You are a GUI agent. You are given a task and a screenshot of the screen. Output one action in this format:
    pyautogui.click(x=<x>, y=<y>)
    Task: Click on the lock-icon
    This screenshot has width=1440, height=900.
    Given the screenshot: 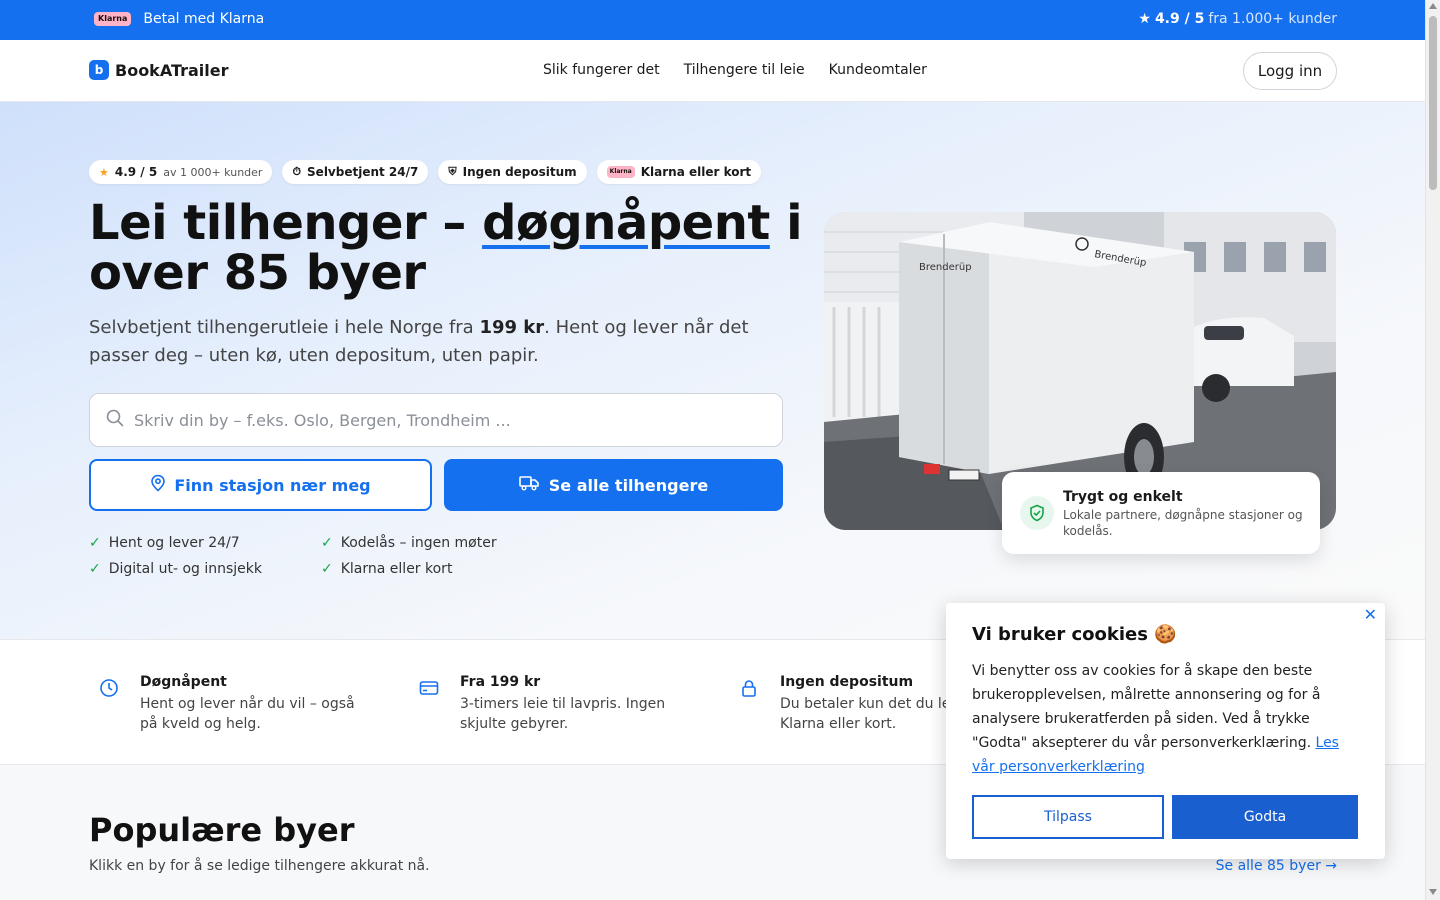 What is the action you would take?
    pyautogui.click(x=749, y=688)
    